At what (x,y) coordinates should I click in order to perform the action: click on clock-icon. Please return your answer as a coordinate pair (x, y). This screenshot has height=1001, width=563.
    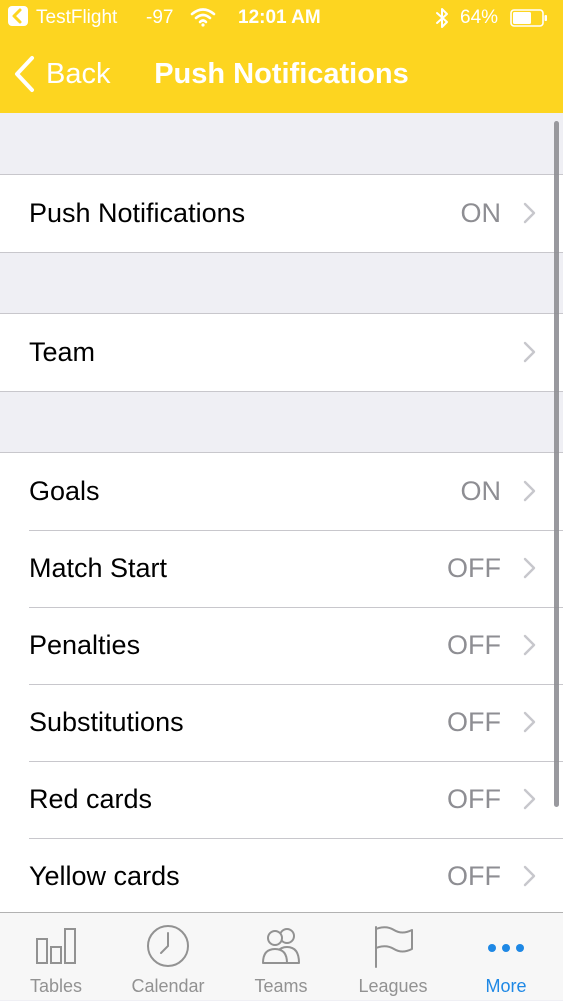
    Looking at the image, I should click on (168, 946).